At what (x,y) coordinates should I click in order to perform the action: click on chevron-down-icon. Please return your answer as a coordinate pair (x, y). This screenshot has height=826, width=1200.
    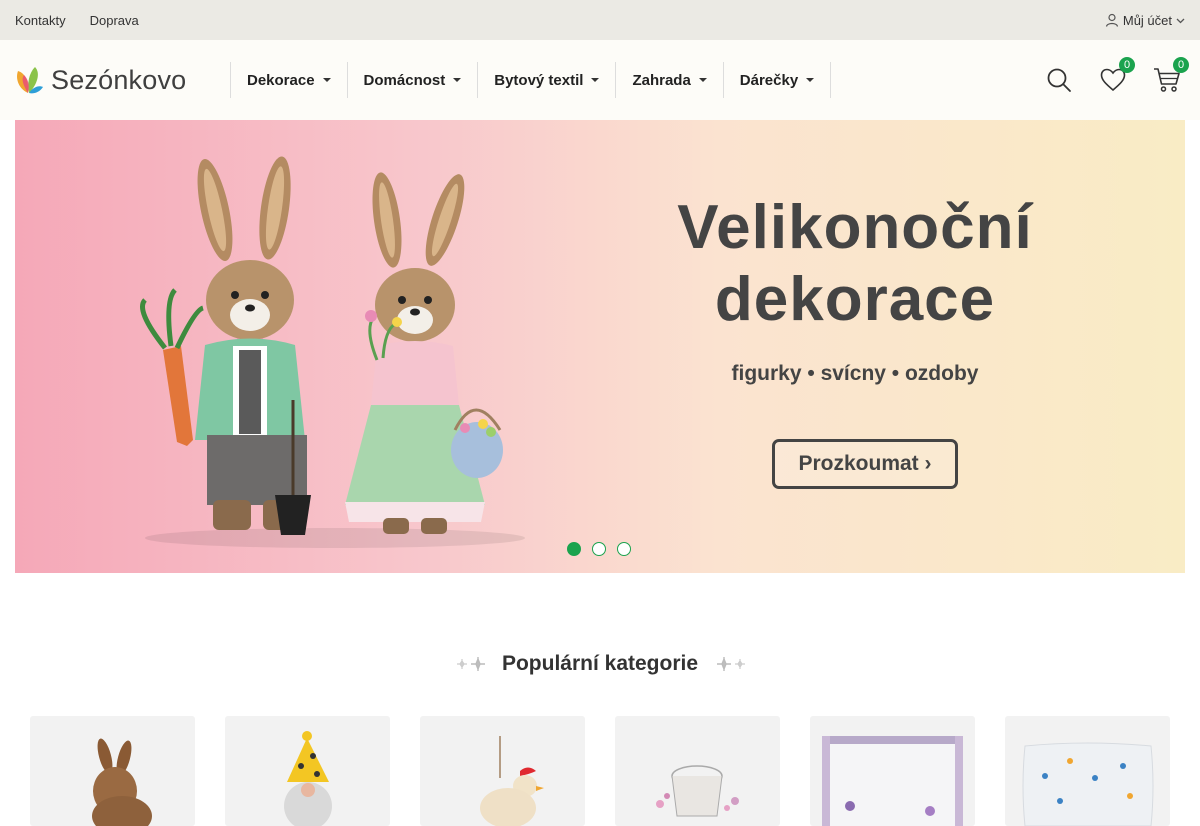
    Looking at the image, I should click on (1180, 20).